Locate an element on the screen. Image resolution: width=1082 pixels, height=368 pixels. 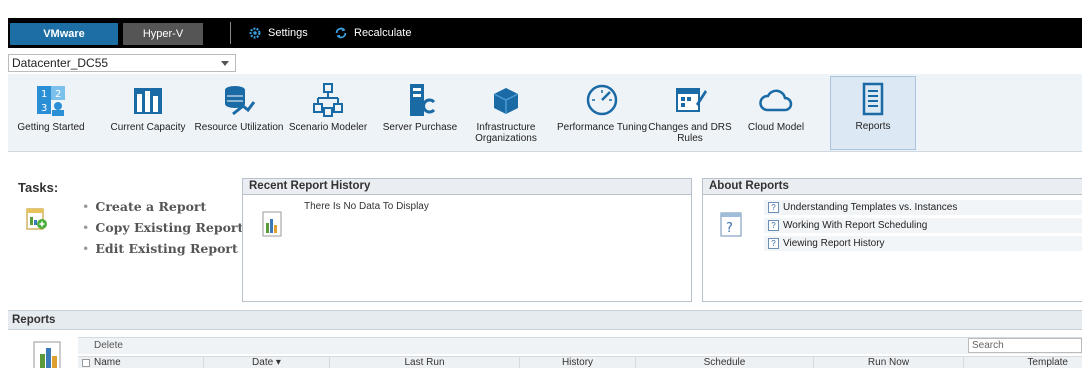
about-reports-title: About Reports is located at coordinates (892, 187).